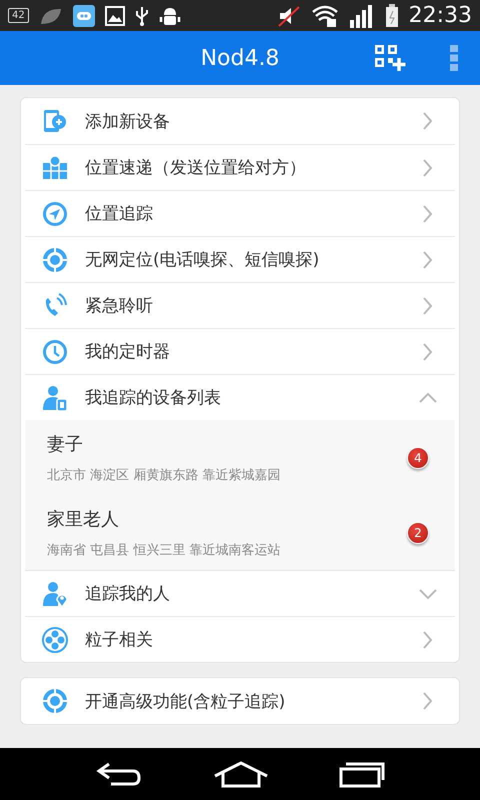 The width and height of the screenshot is (480, 800). I want to click on menu-item: 位置追踪, so click(240, 213).